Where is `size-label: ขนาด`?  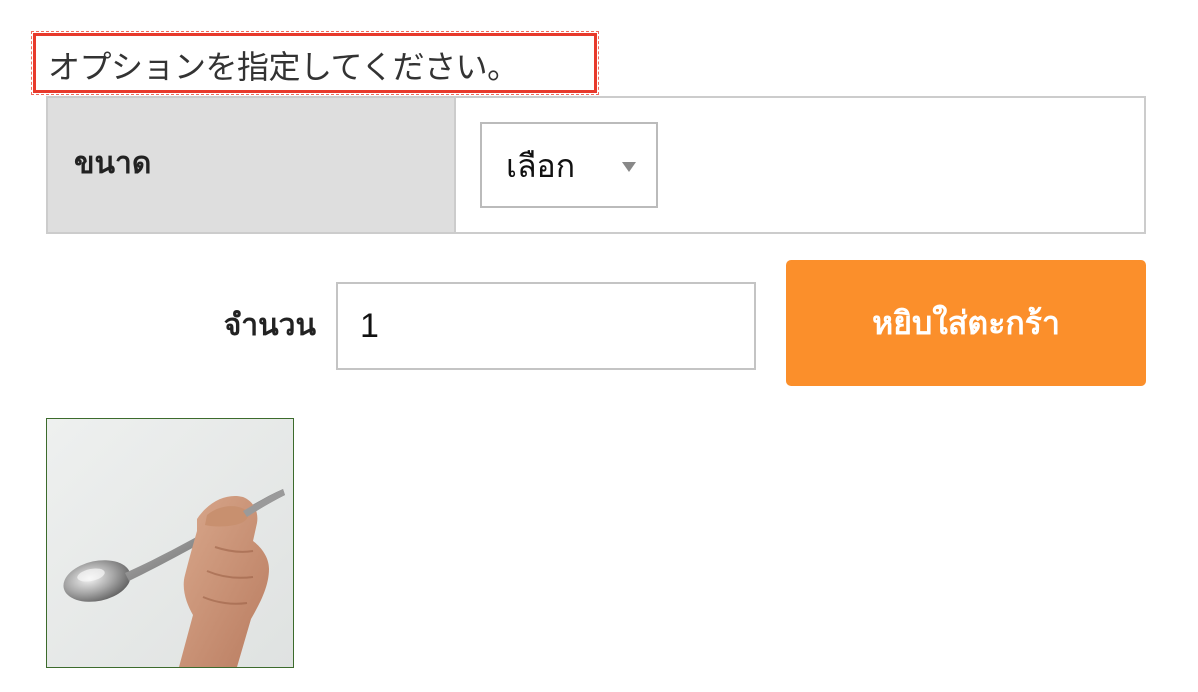 size-label: ขนาด is located at coordinates (113, 163).